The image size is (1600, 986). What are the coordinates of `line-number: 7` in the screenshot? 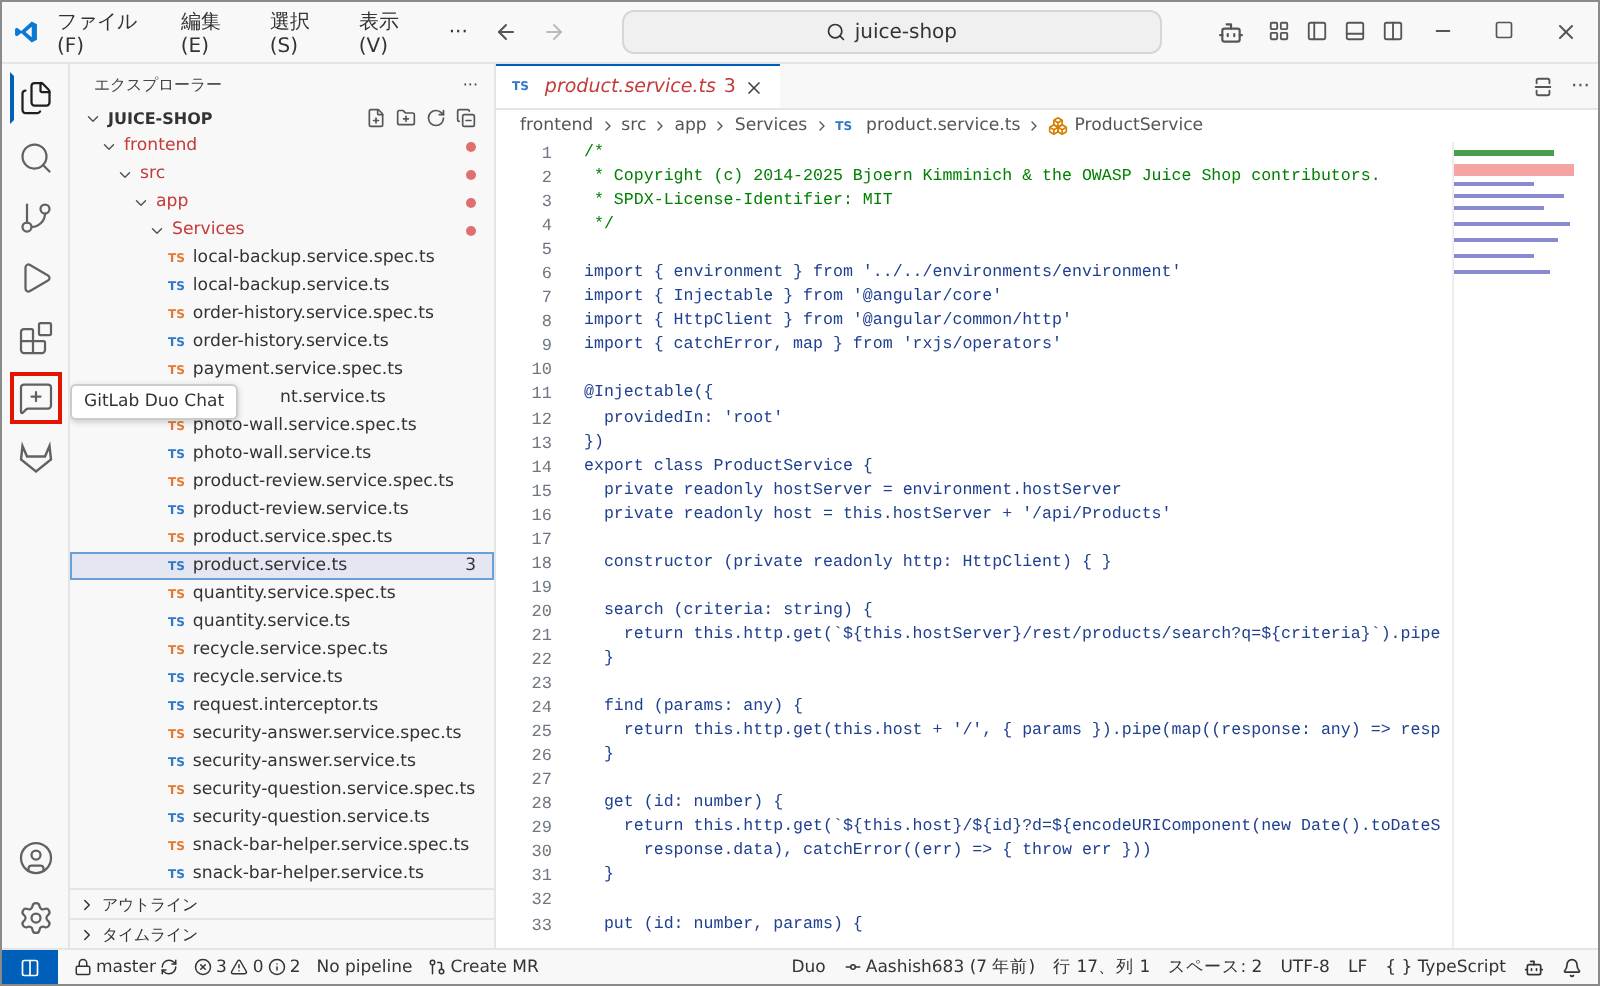 It's located at (545, 298).